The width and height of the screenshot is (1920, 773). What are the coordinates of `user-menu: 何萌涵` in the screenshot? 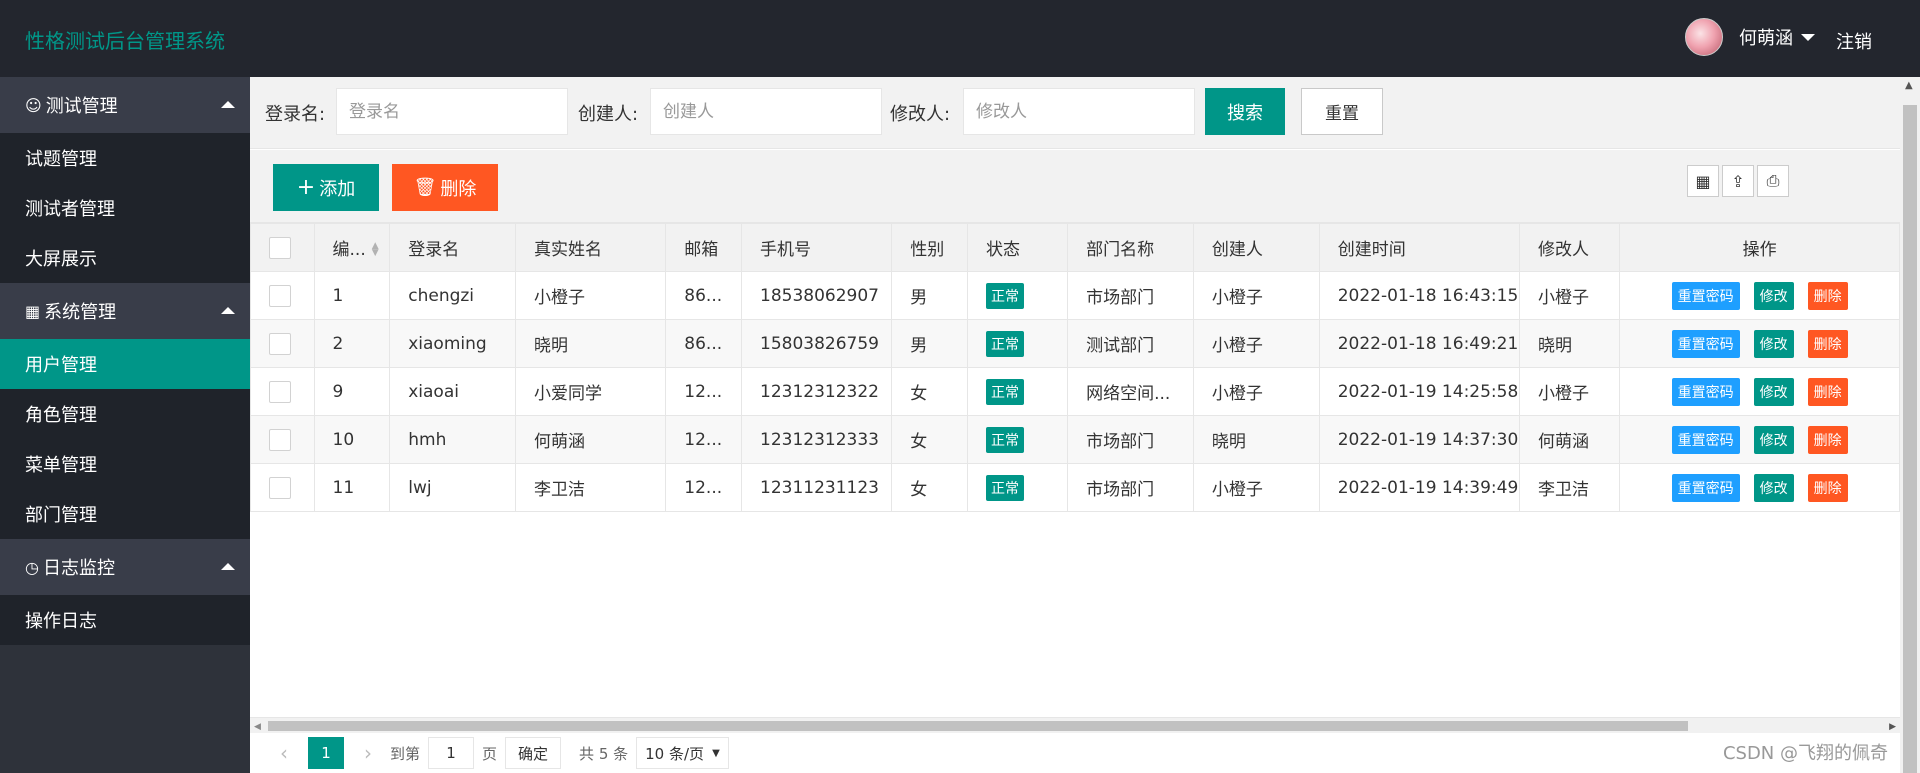 It's located at (1750, 37).